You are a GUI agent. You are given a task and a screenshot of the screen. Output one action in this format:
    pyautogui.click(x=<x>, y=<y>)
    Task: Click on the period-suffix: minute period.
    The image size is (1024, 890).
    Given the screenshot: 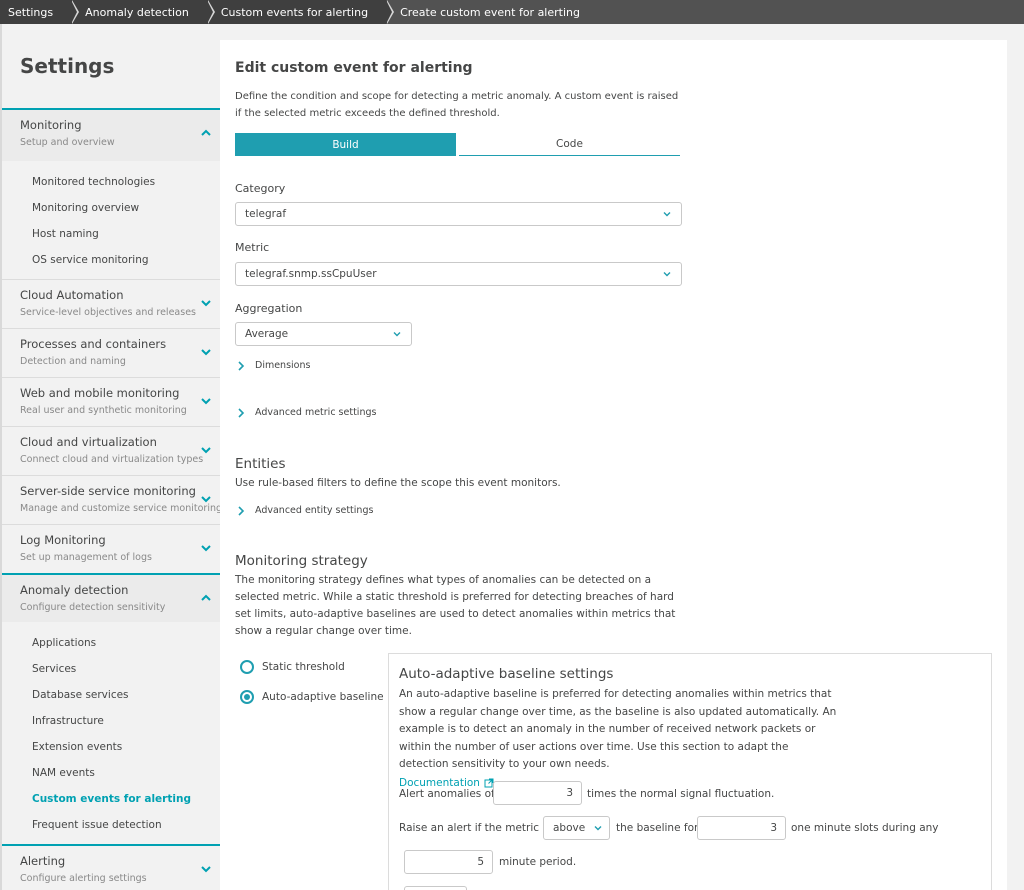 What is the action you would take?
    pyautogui.click(x=538, y=862)
    